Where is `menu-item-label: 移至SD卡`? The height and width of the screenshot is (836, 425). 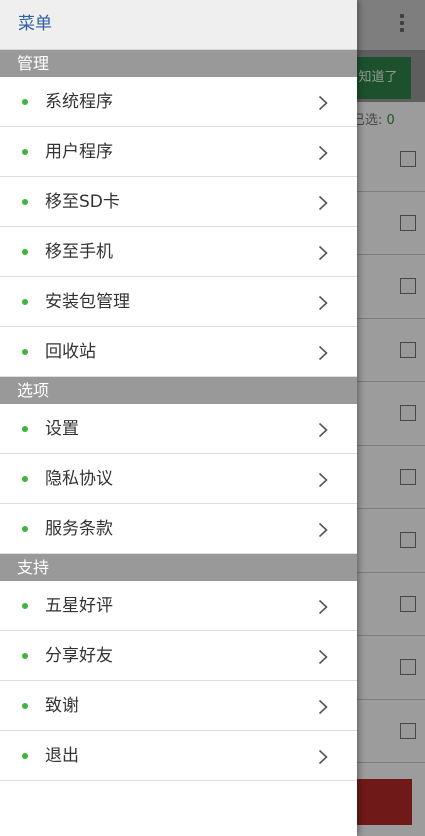
menu-item-label: 移至SD卡 is located at coordinates (82, 202).